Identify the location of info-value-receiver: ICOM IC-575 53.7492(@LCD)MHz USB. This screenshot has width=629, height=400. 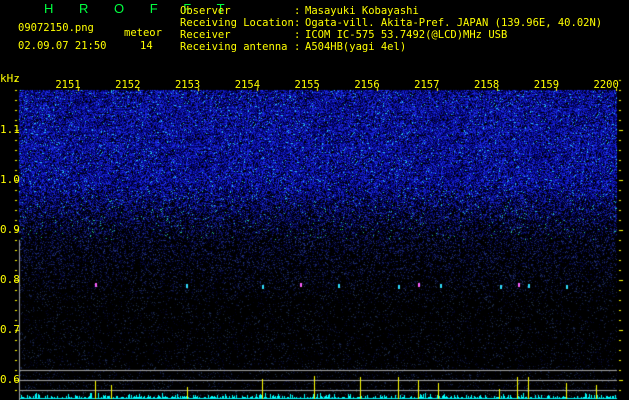
(406, 35).